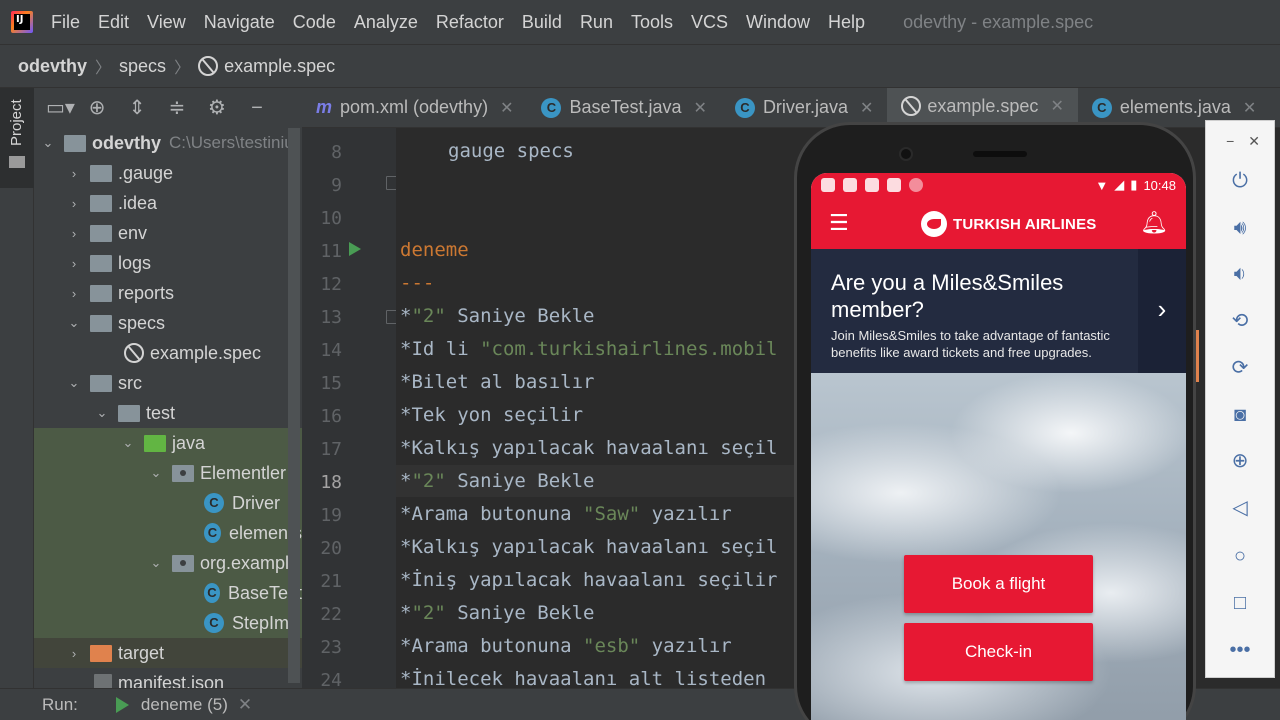  What do you see at coordinates (1154, 223) in the screenshot?
I see `bell-icon: 🔔︎` at bounding box center [1154, 223].